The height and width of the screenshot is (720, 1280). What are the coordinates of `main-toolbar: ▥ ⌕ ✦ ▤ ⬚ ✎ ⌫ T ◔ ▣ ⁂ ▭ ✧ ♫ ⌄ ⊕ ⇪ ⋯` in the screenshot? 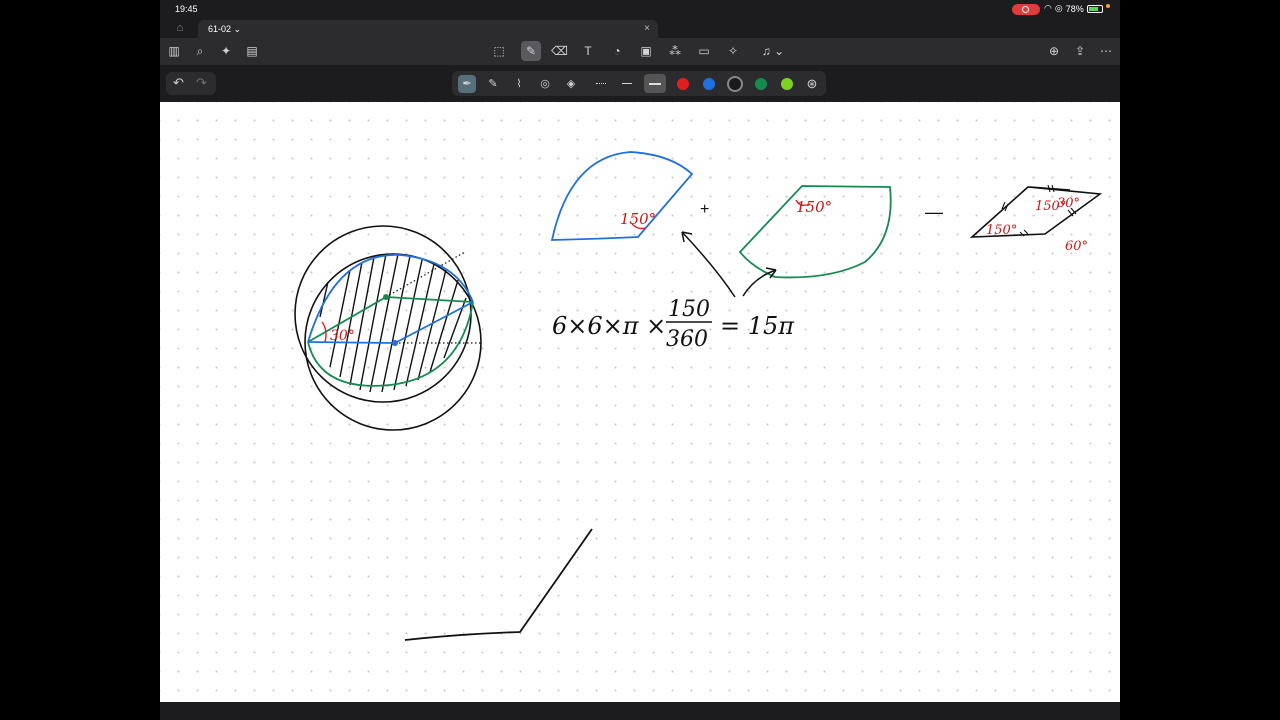 It's located at (640, 51).